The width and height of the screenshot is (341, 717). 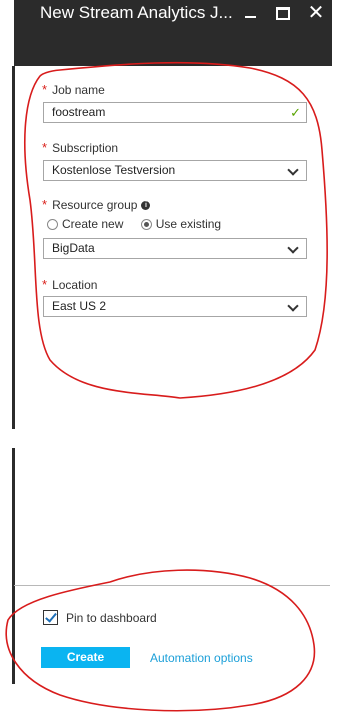 I want to click on resource-group-value: BigData, so click(x=73, y=248).